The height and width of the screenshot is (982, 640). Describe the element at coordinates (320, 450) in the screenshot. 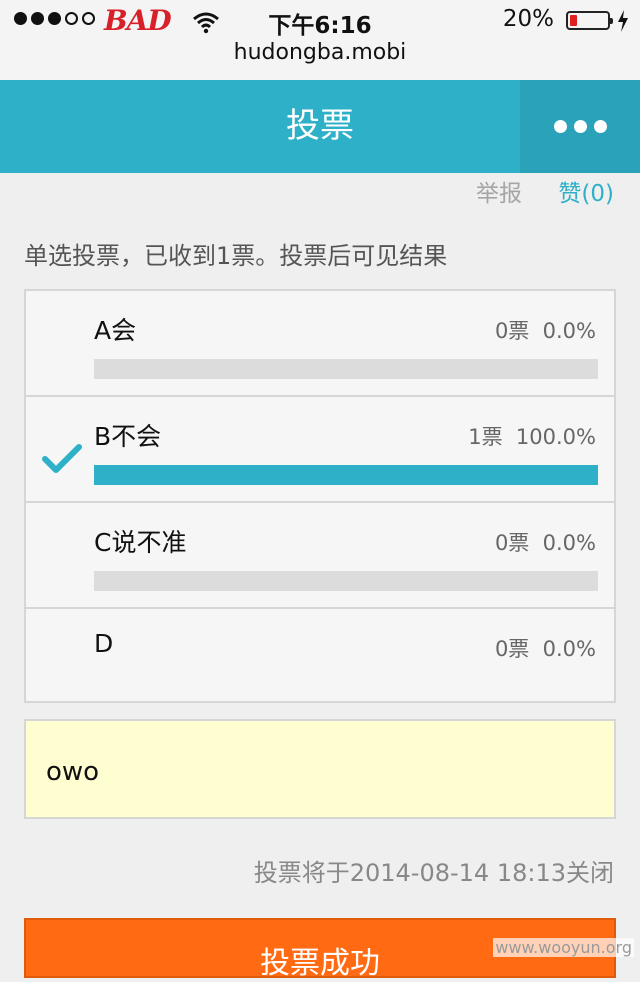

I see `poll-option-b: B不会 1票 100.0%` at that location.